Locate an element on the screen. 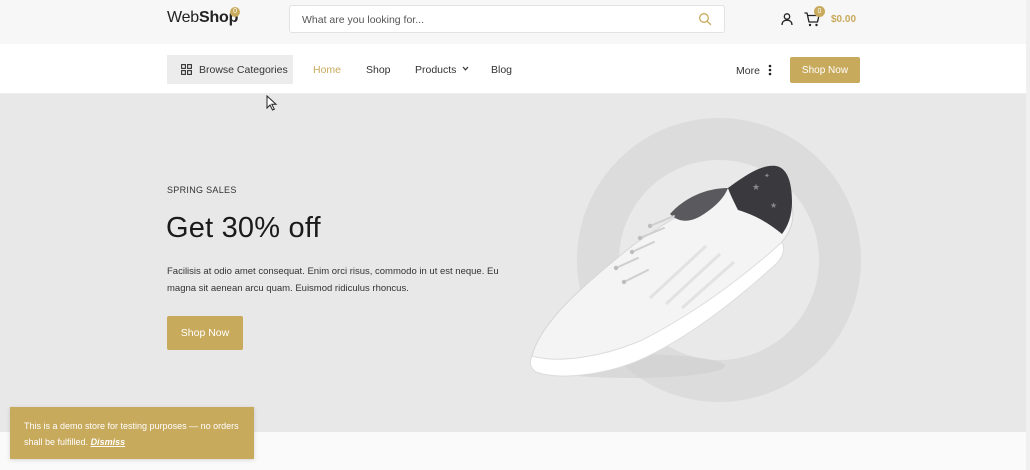 Image resolution: width=1030 pixels, height=470 pixels. chevron-down-icon is located at coordinates (465, 68).